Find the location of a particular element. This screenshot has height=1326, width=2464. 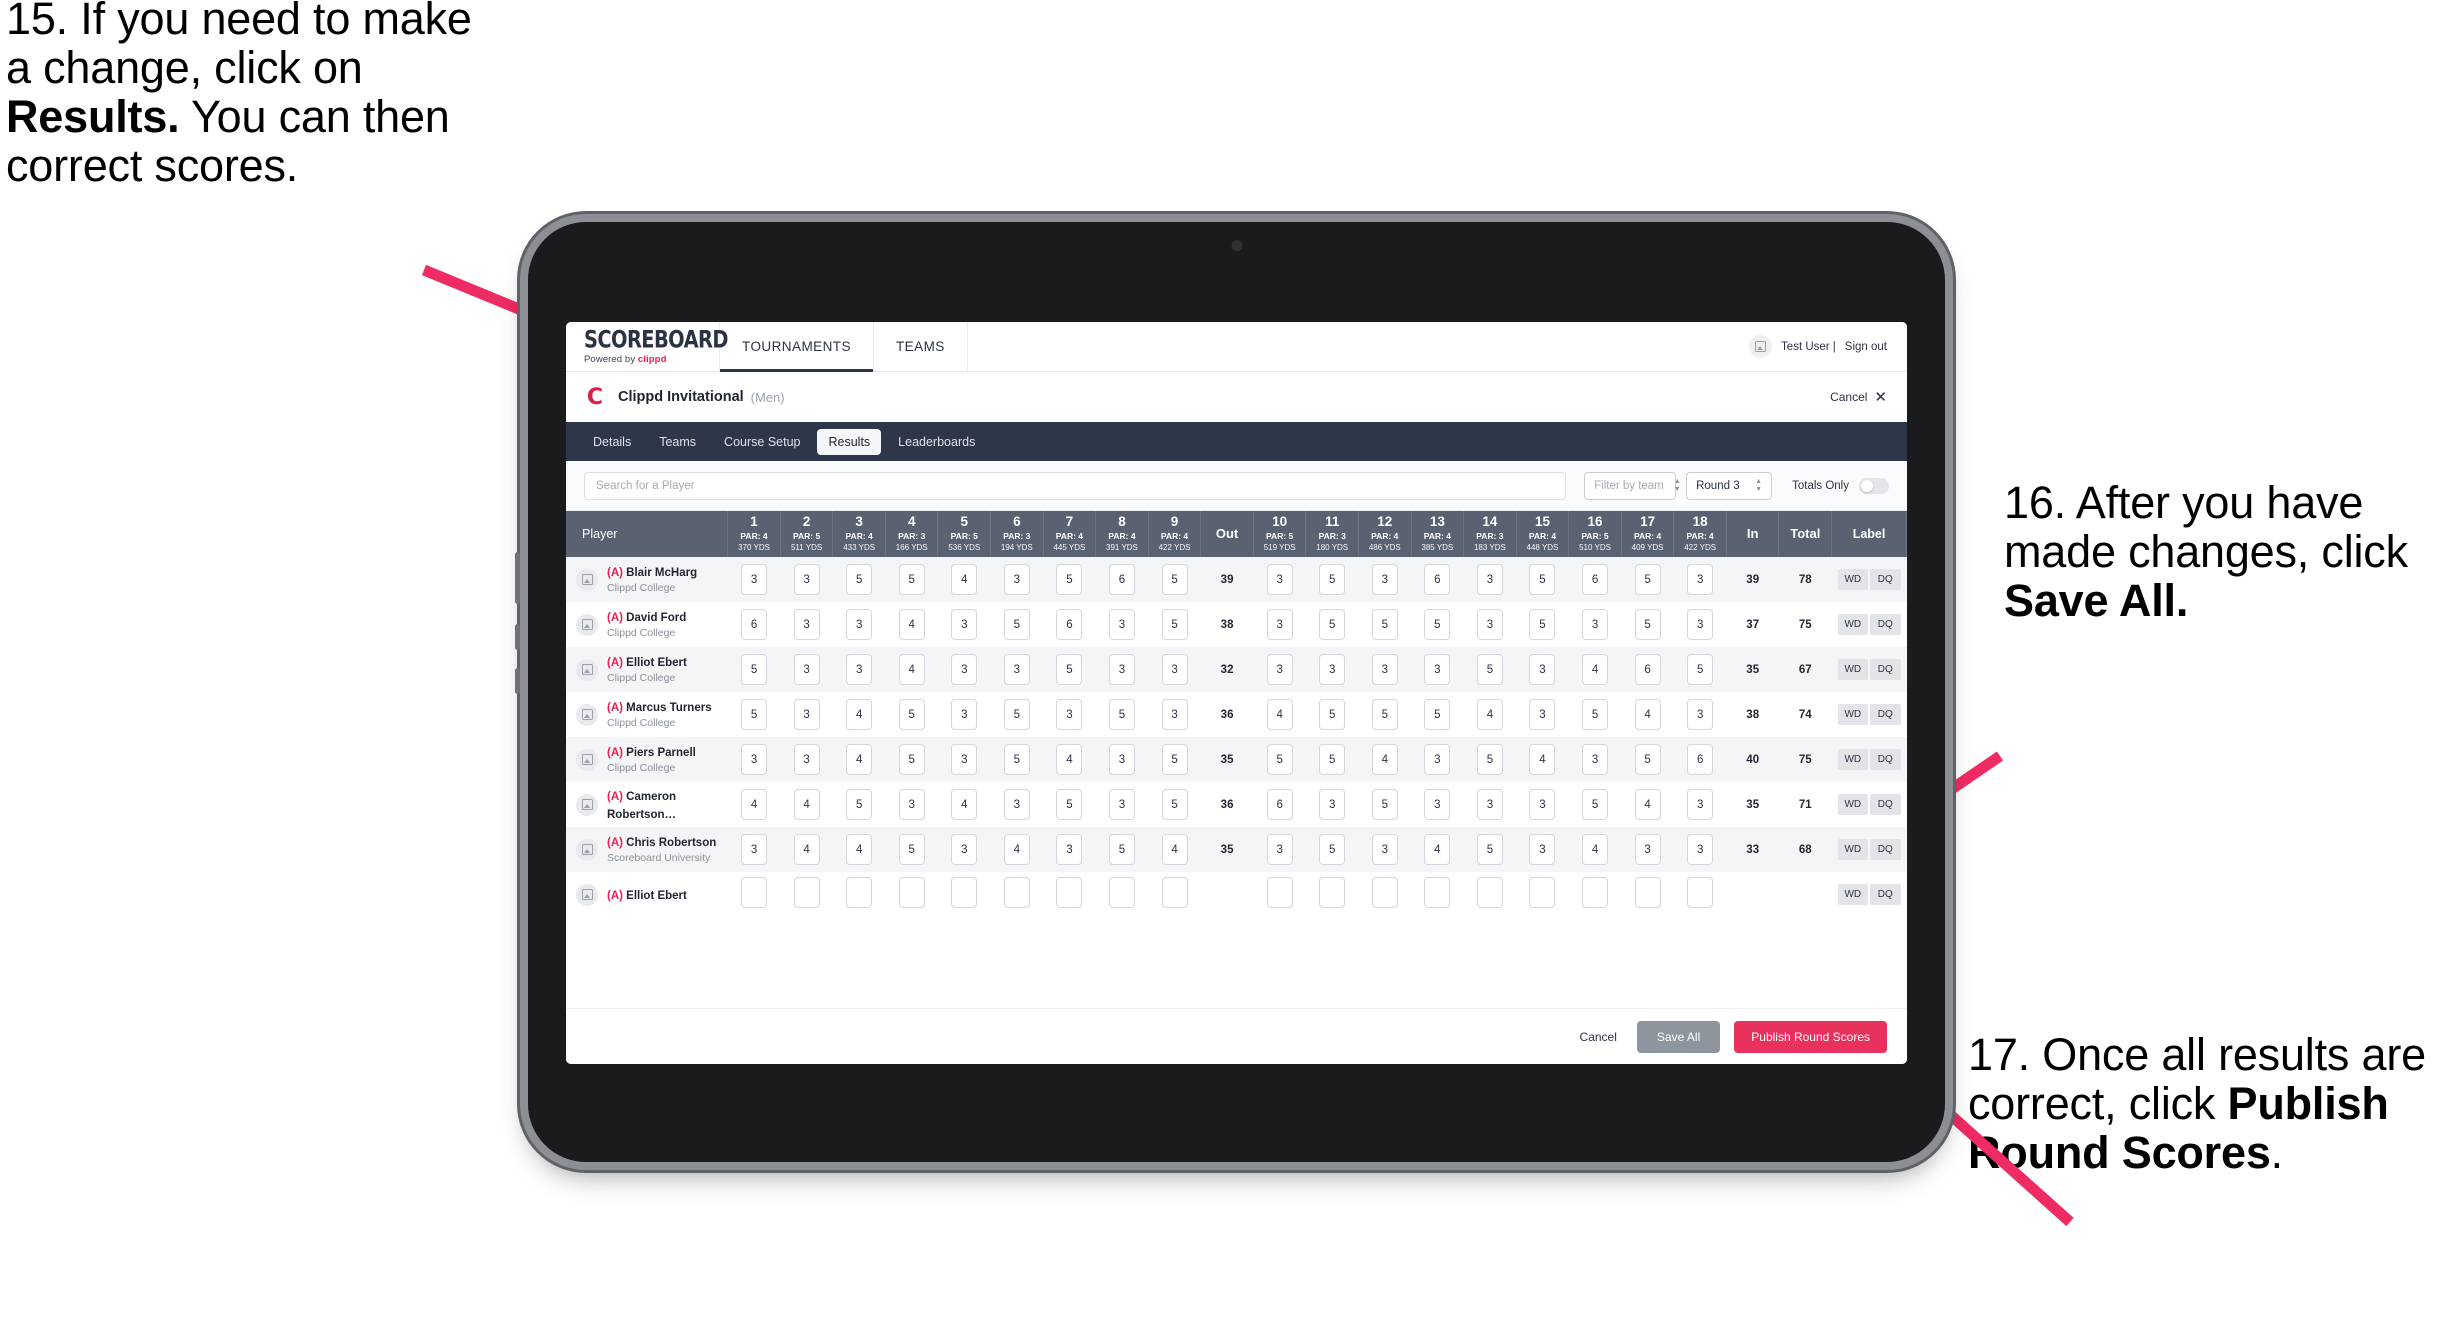

score-cell-hole-1: 6 is located at coordinates (754, 624).